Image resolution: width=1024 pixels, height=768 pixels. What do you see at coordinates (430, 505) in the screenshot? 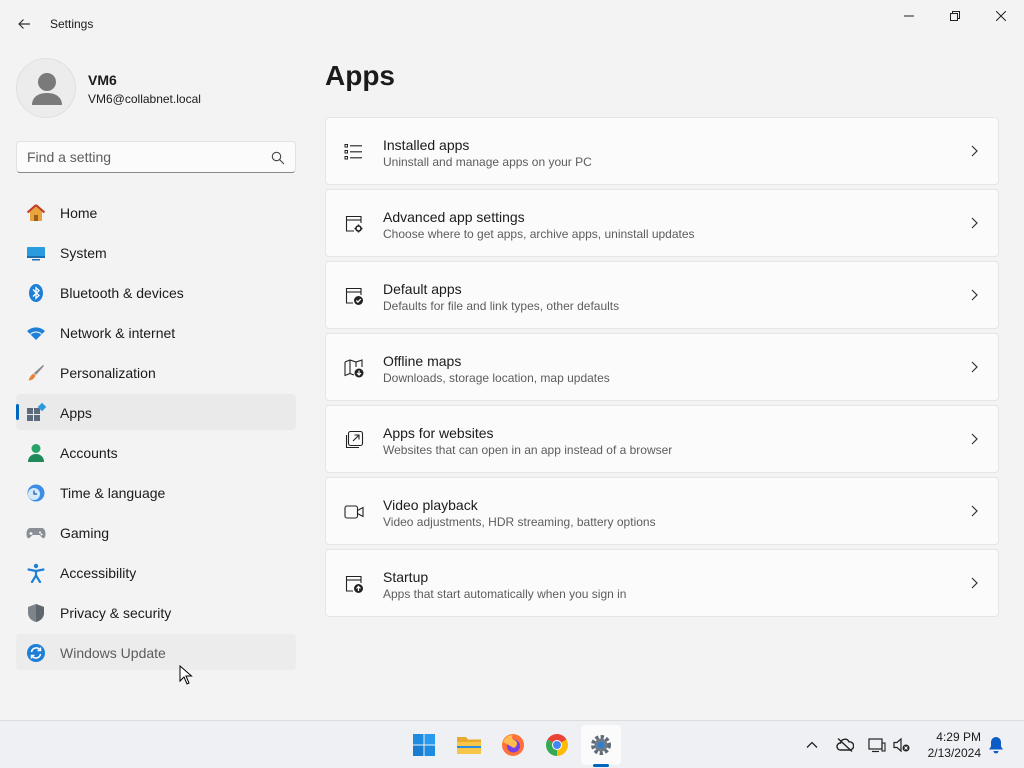
I see `card-title: Video playback` at bounding box center [430, 505].